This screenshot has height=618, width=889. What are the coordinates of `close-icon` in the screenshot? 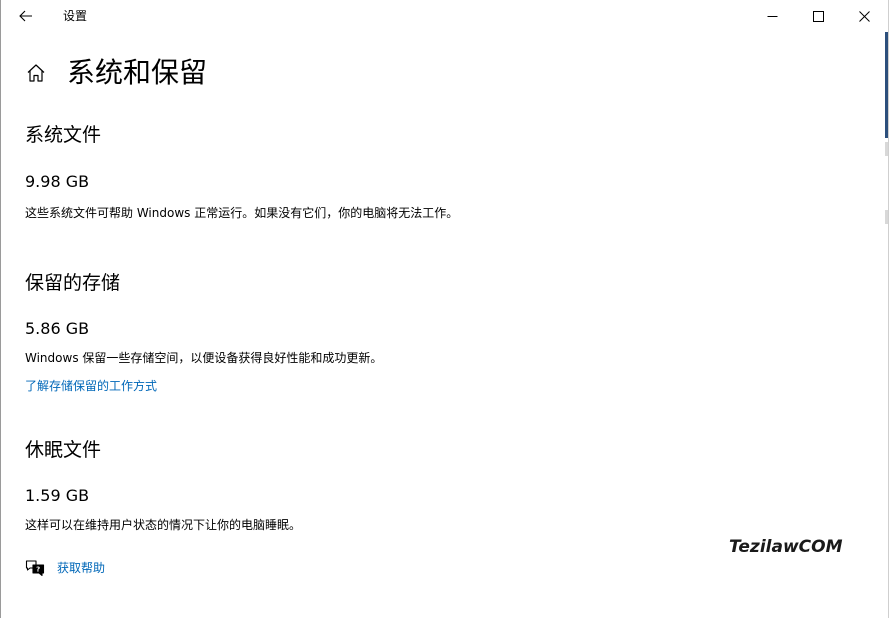 It's located at (864, 16).